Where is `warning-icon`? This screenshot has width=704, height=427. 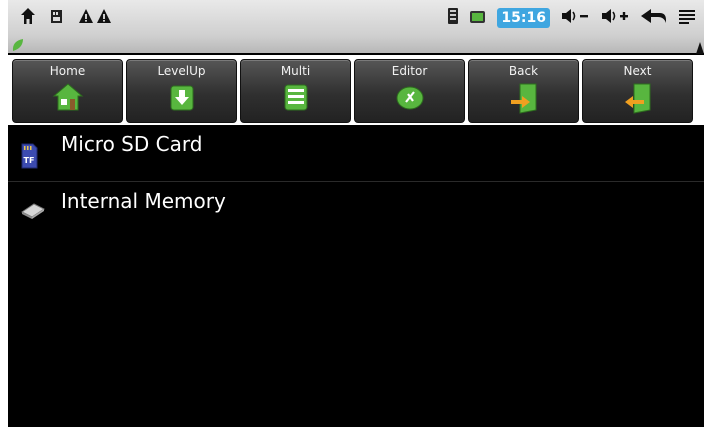 warning-icon is located at coordinates (96, 18).